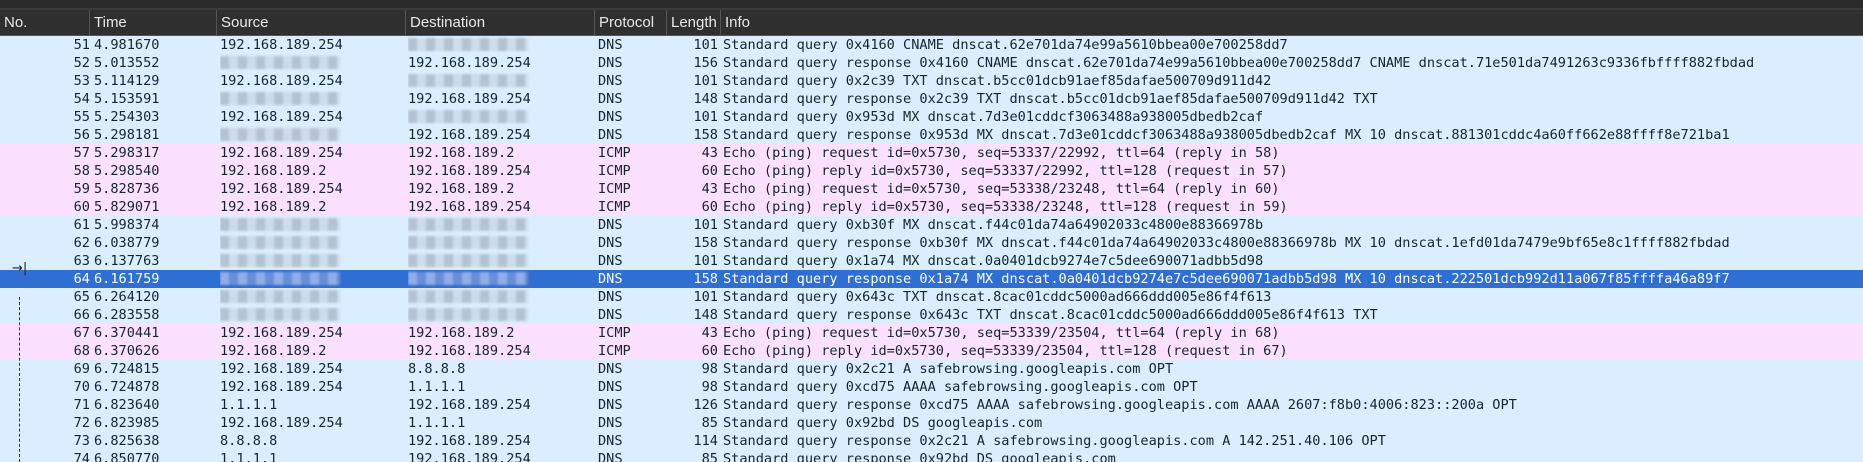 The height and width of the screenshot is (462, 1863). What do you see at coordinates (127, 207) in the screenshot?
I see `packet-time: 5.829071` at bounding box center [127, 207].